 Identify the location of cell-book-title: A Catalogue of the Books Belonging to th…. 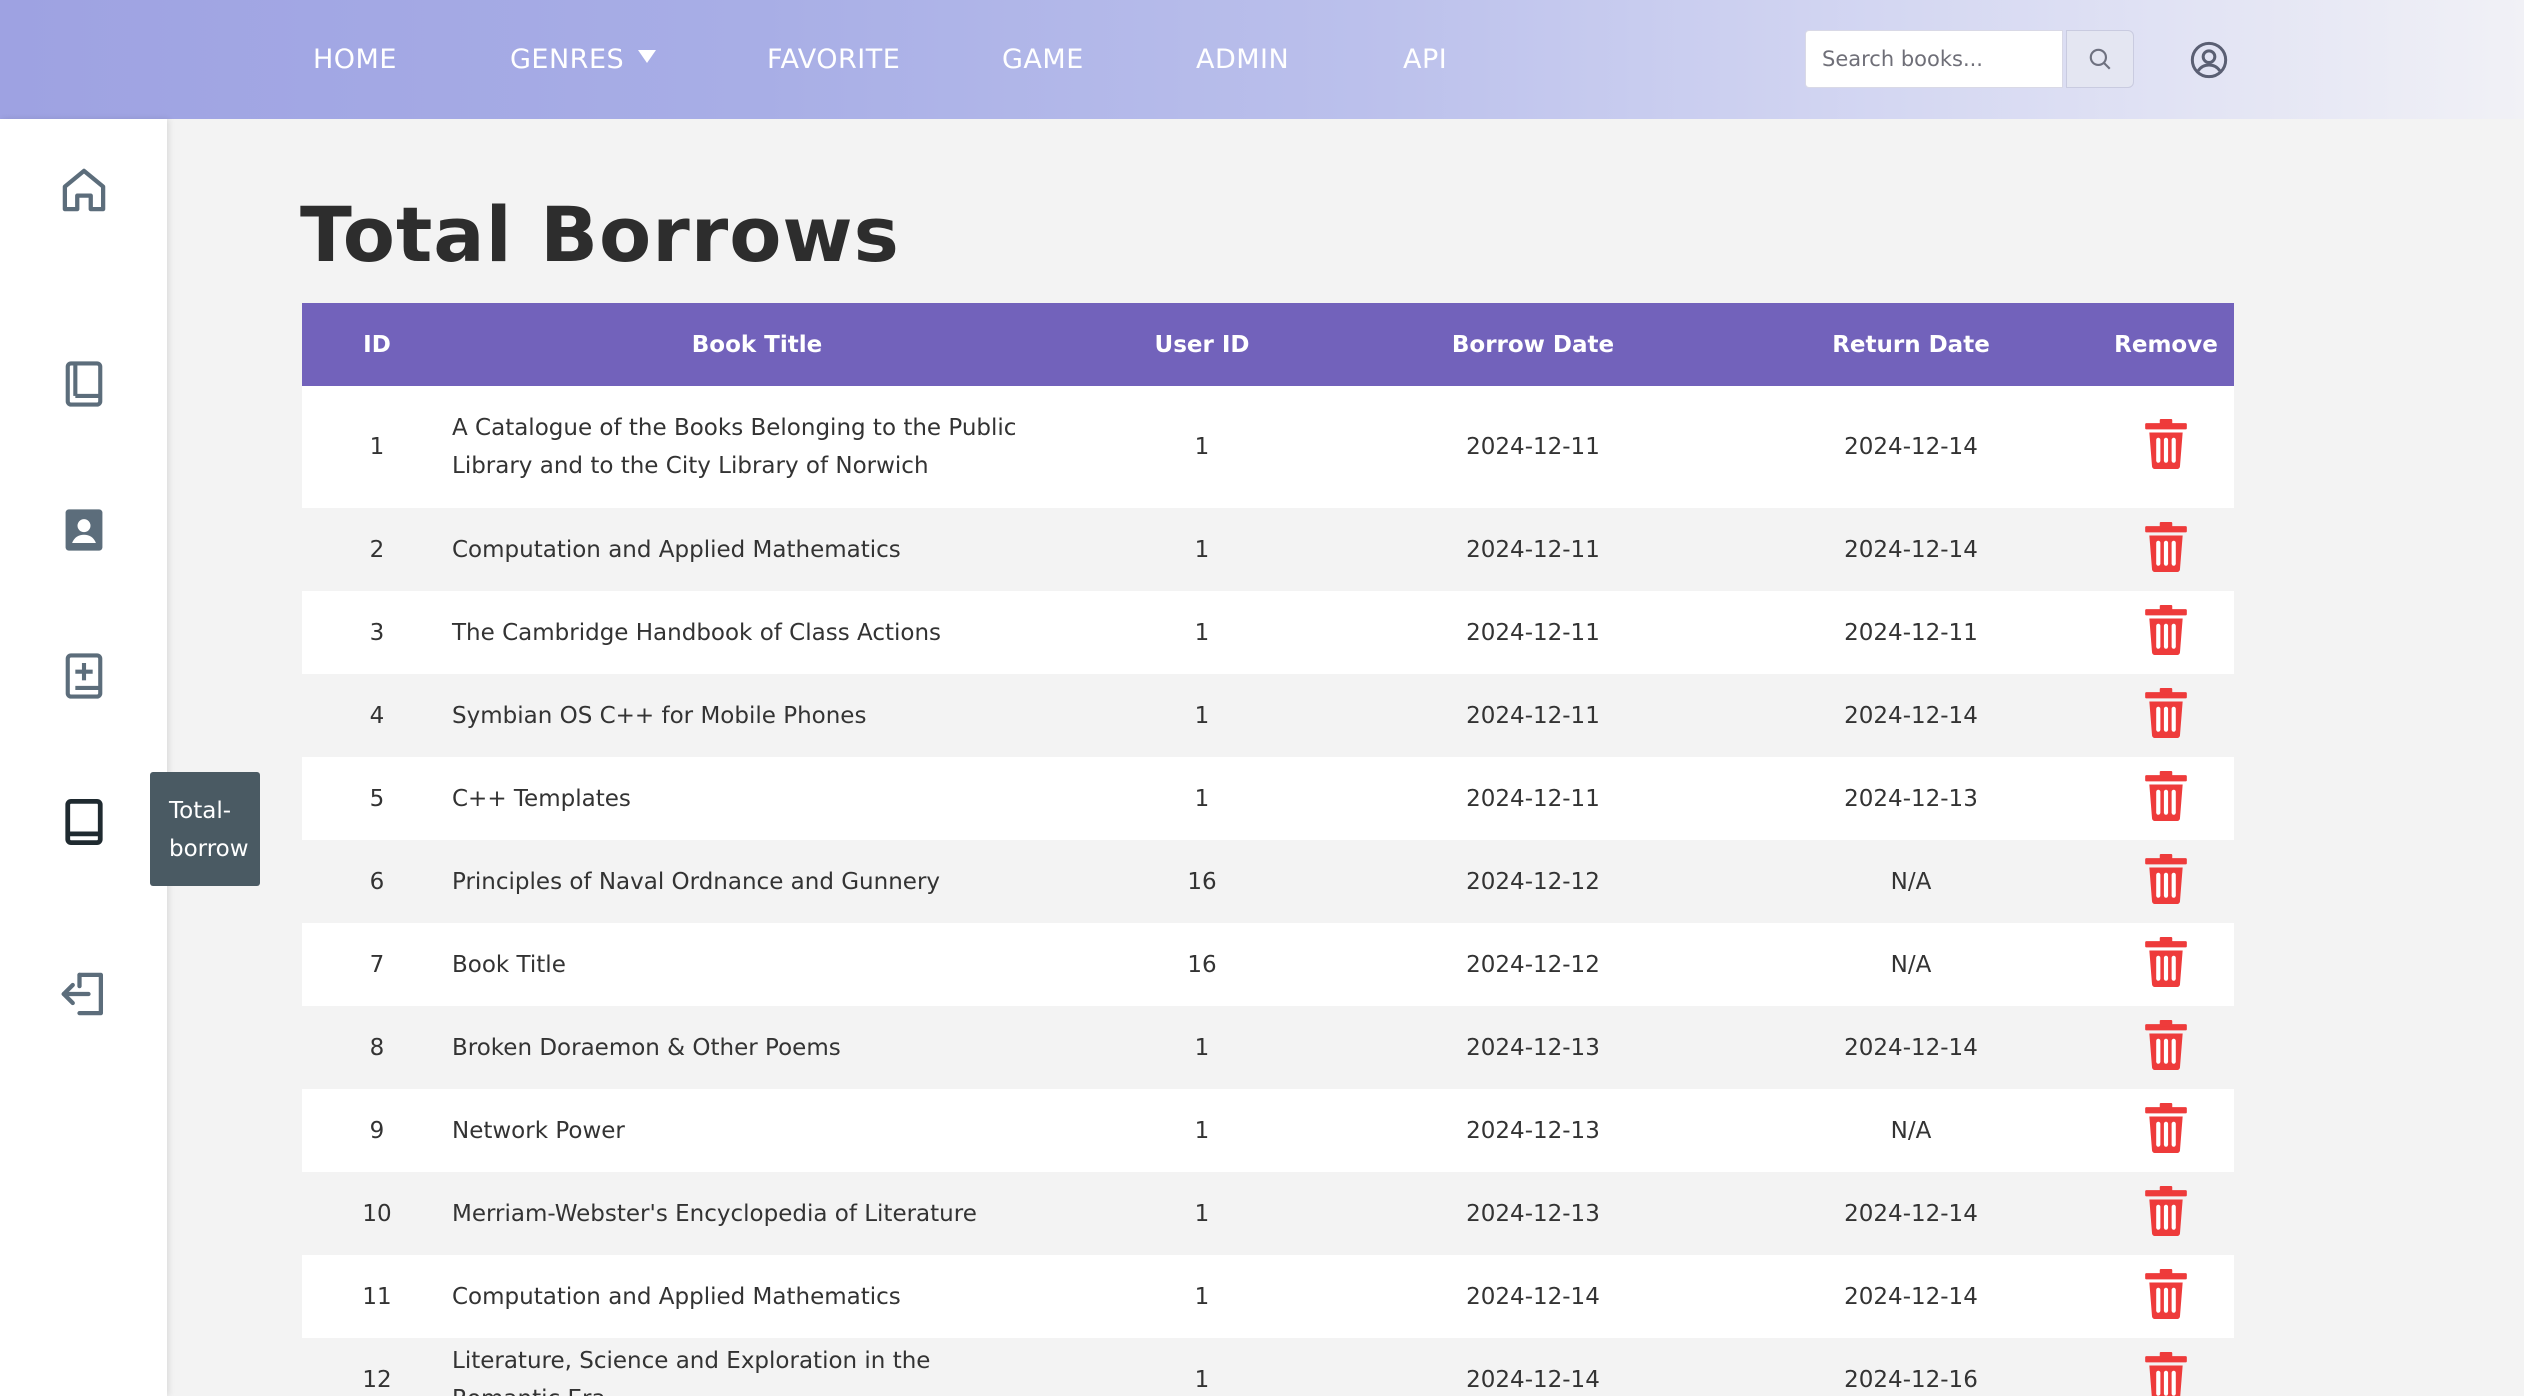
(757, 447).